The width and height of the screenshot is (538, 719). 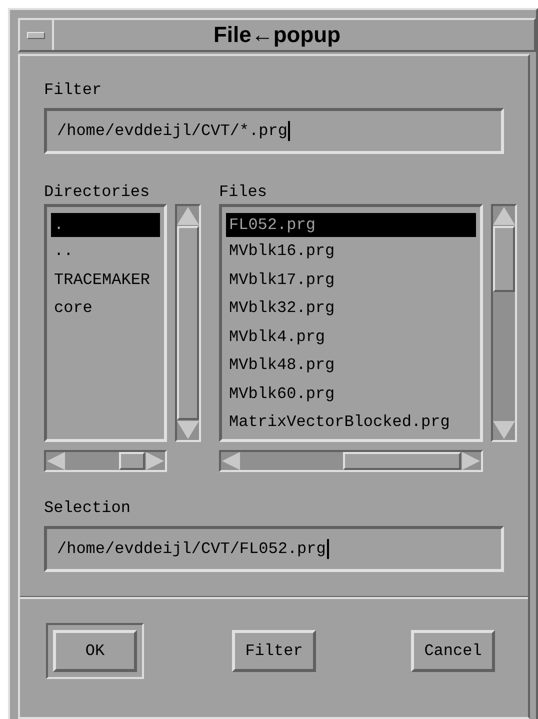 What do you see at coordinates (172, 131) in the screenshot?
I see `field-value: /home/evddeijl/CVT/*.prg` at bounding box center [172, 131].